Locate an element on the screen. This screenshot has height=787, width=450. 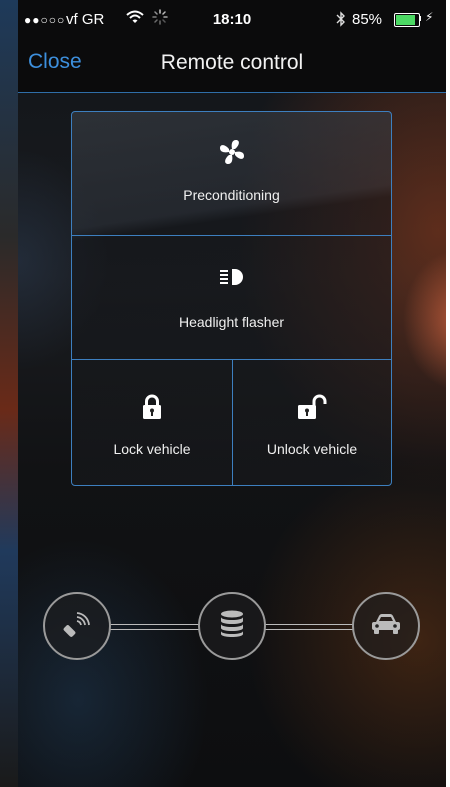
headlight-flasher-button: Headlight flasher is located at coordinates (231, 298).